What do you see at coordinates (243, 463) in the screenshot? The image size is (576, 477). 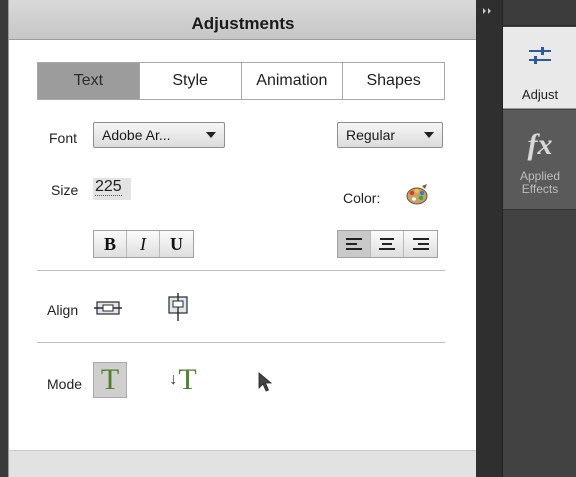 I see `panel-footer` at bounding box center [243, 463].